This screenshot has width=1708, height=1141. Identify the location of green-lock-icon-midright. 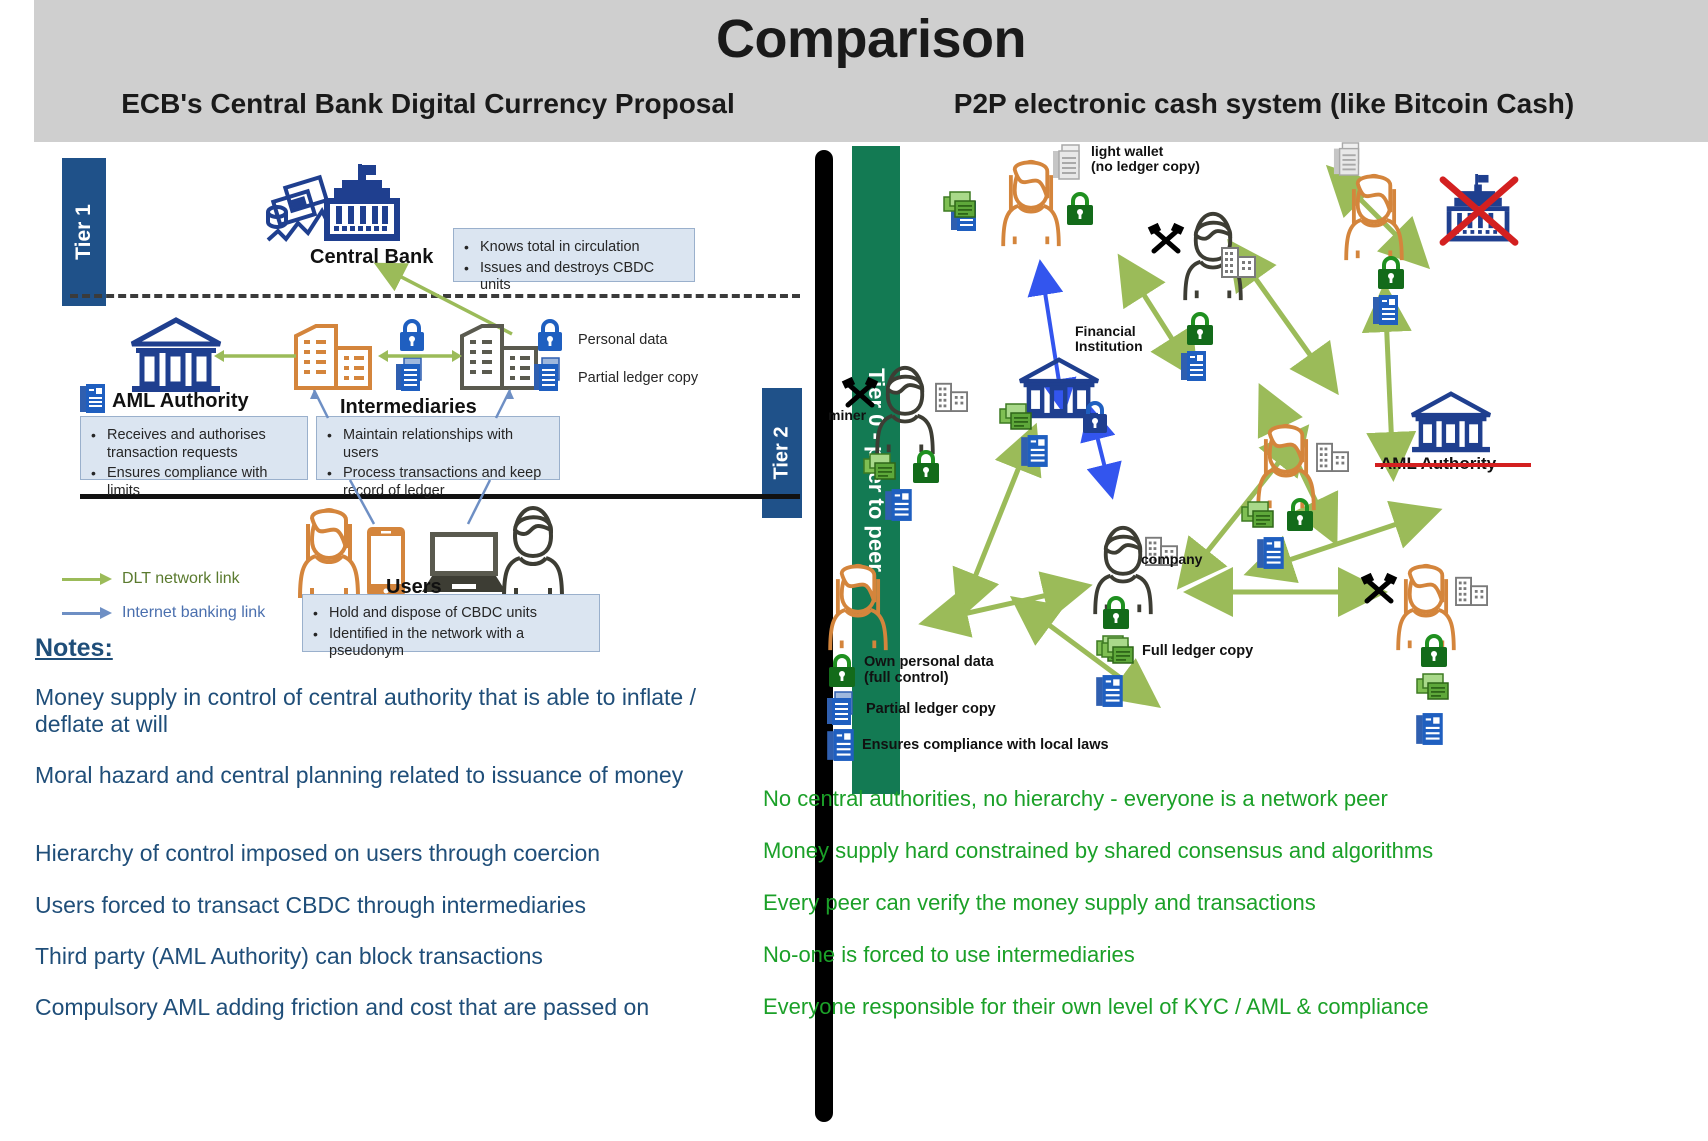
(1300, 514).